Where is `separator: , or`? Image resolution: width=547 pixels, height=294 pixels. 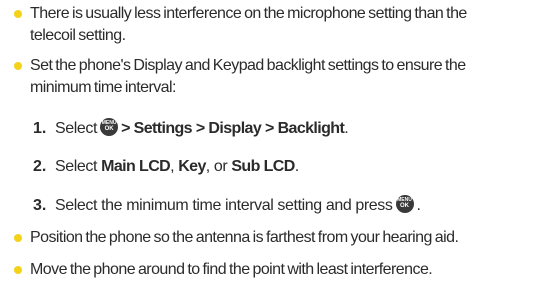
separator: , or is located at coordinates (218, 166).